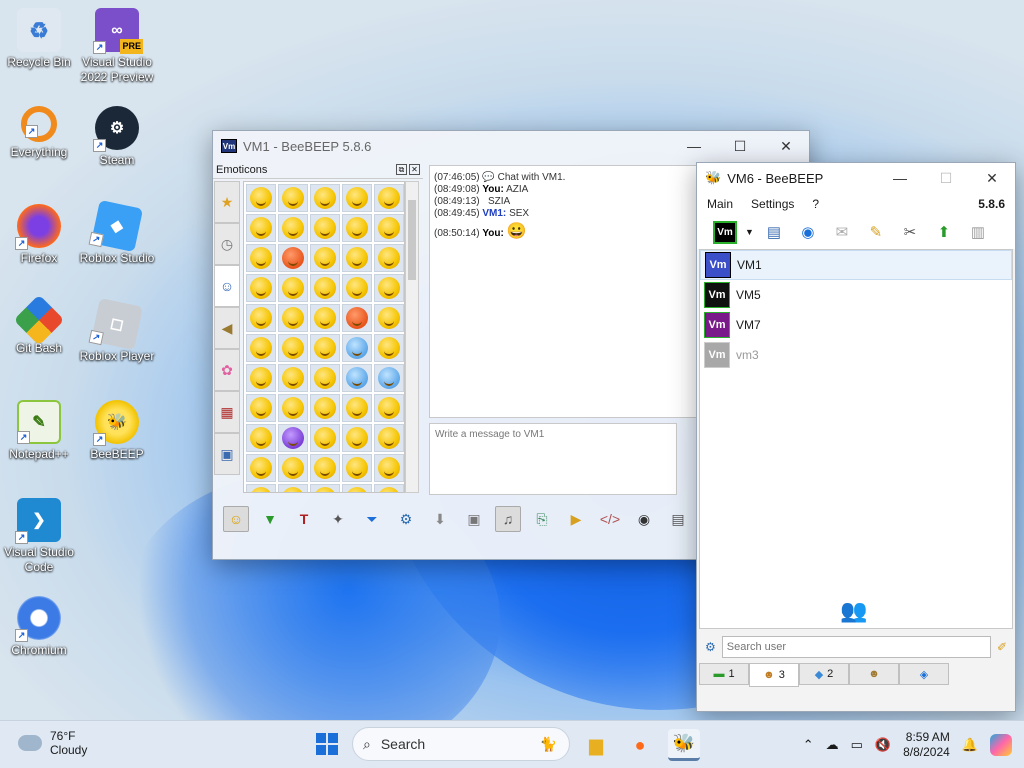  What do you see at coordinates (401, 169) in the screenshot?
I see `float-panel-button: ⧉` at bounding box center [401, 169].